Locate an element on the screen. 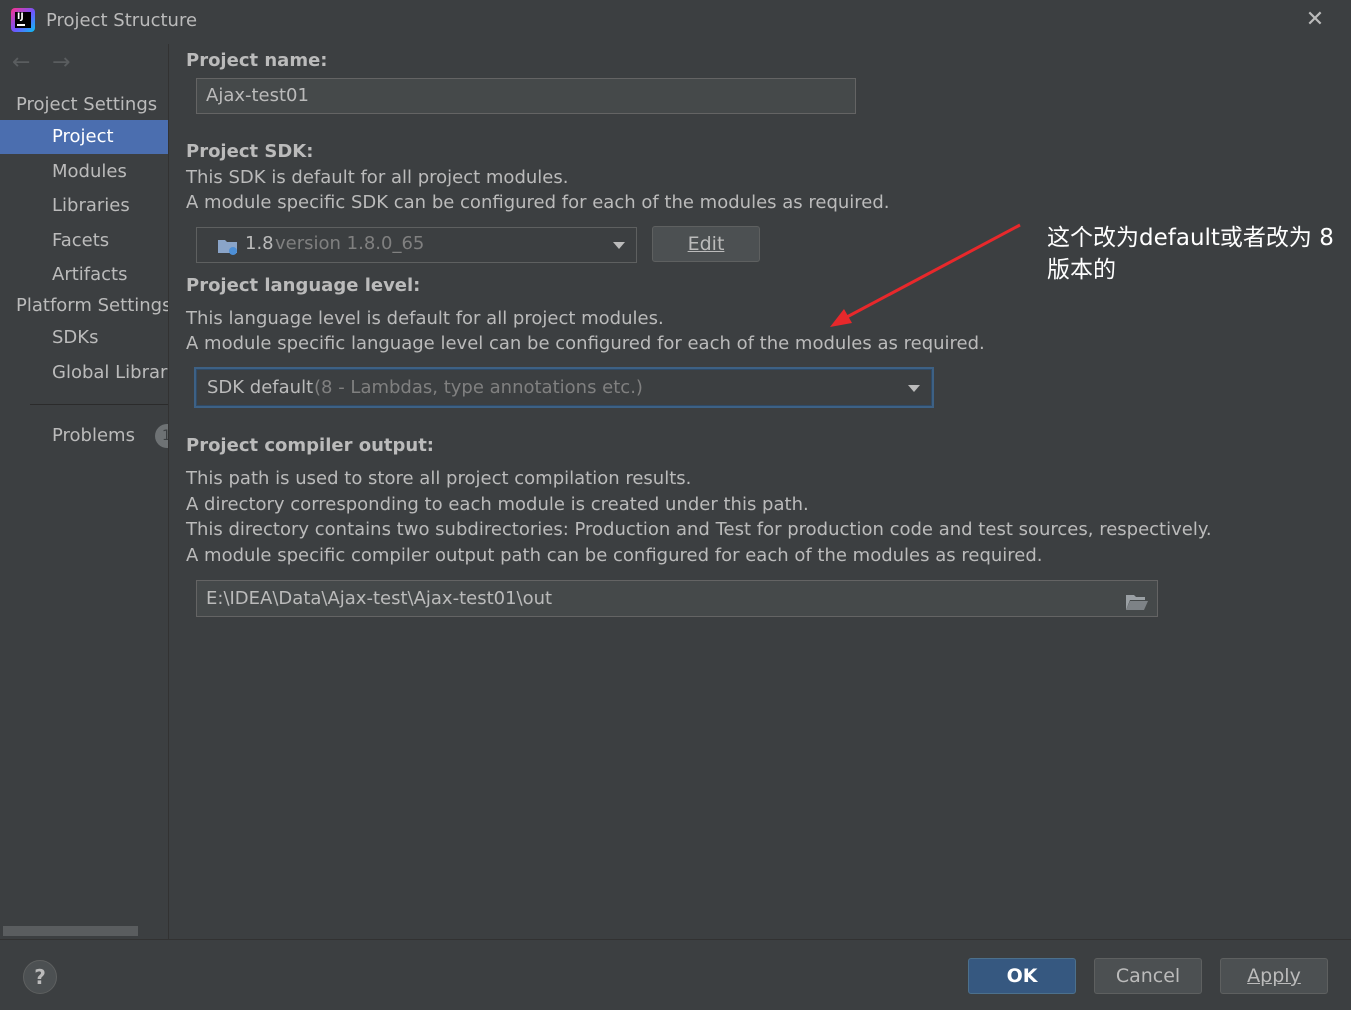  title-bar: IJ Project Structure ✕ is located at coordinates (675, 22).